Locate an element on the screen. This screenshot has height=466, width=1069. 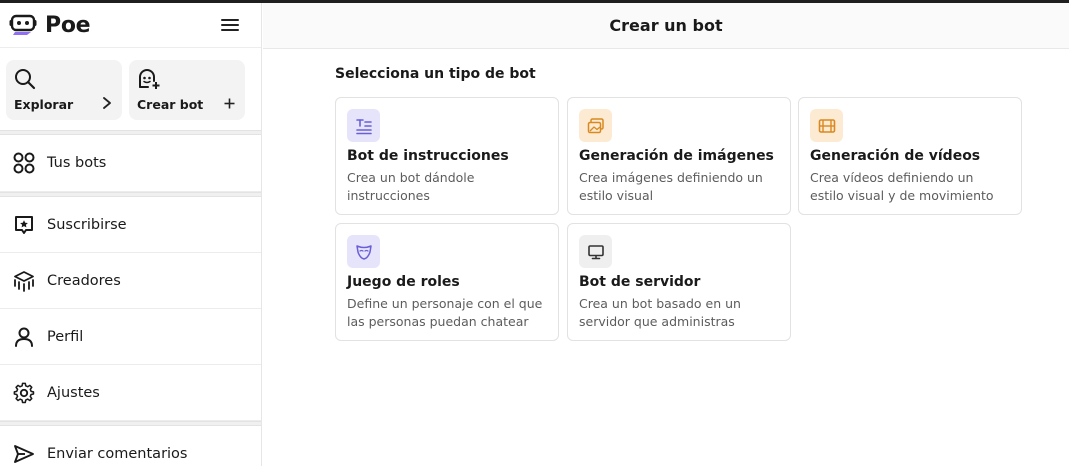
explore-button: Explorar is located at coordinates (64, 90).